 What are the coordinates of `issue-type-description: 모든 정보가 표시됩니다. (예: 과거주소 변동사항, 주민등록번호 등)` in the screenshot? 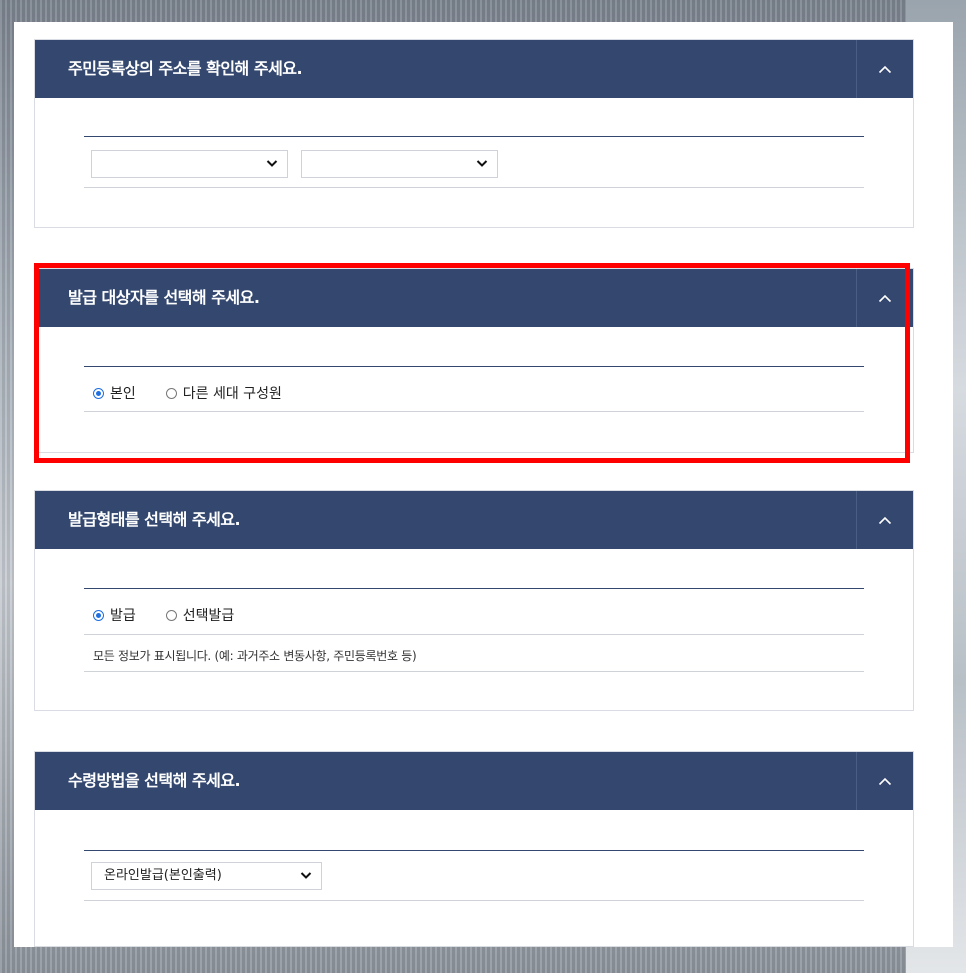 It's located at (255, 656).